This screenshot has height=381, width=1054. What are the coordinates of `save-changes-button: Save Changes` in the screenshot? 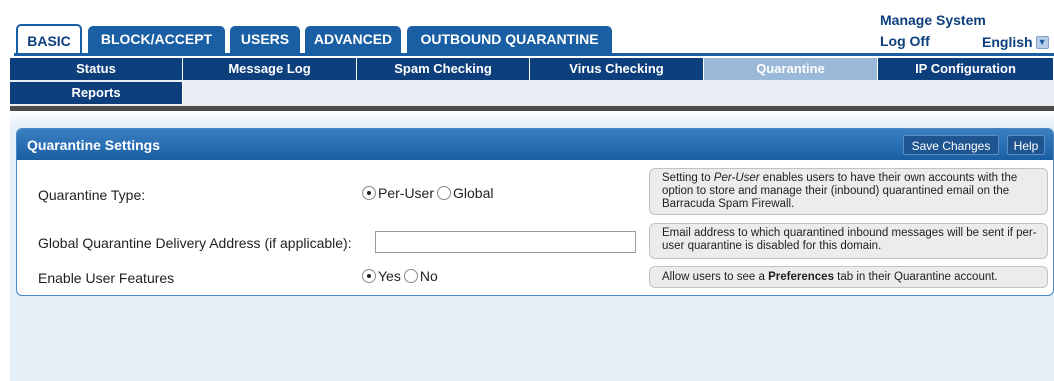 It's located at (951, 145).